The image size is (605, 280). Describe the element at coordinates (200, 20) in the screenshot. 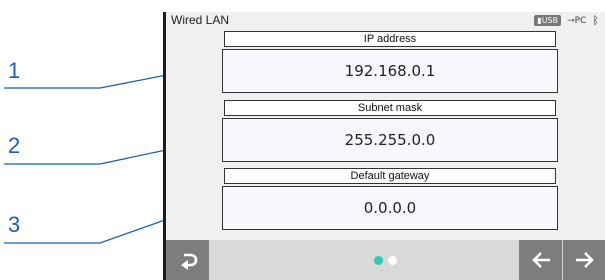

I see `screen-title: Wired LAN` at that location.